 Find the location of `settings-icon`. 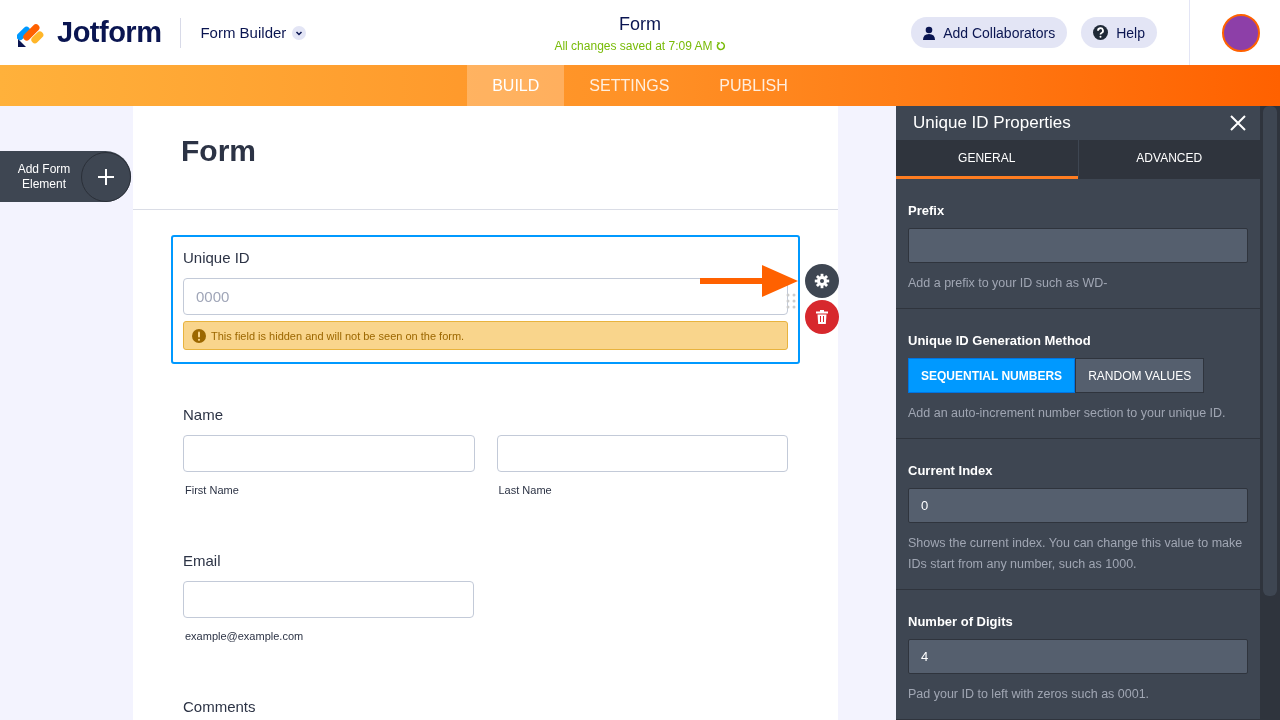

settings-icon is located at coordinates (822, 281).